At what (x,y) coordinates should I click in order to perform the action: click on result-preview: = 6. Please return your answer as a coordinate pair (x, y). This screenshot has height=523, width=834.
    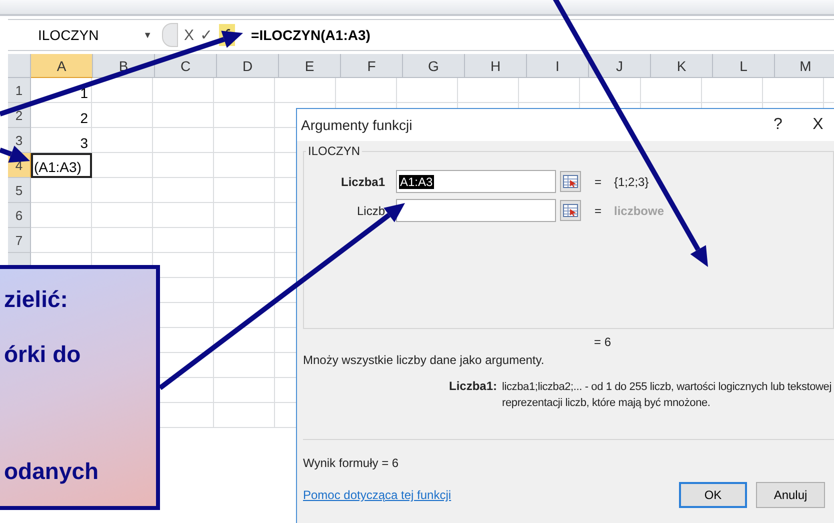
    Looking at the image, I should click on (603, 342).